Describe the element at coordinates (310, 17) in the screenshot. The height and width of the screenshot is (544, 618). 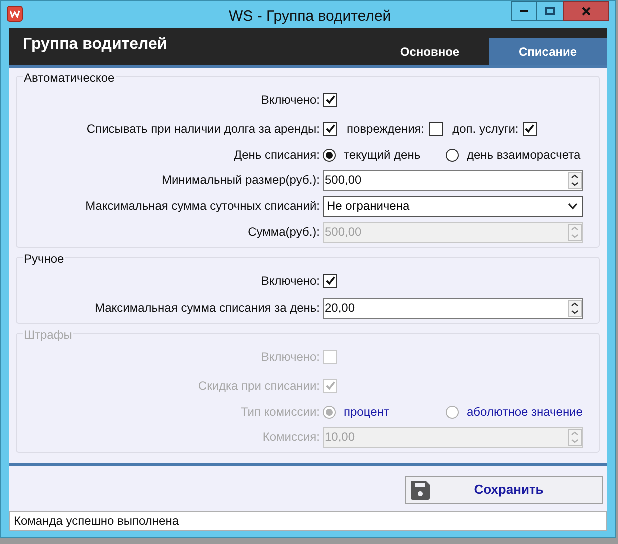
I see `window-title: WS - Группа водителей` at that location.